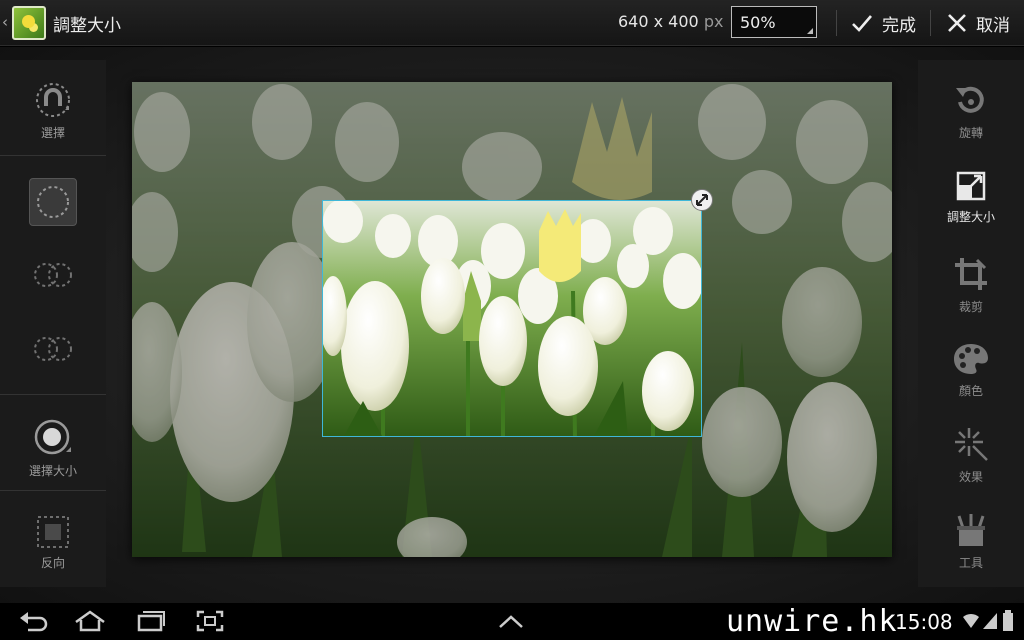 The height and width of the screenshot is (640, 1024). Describe the element at coordinates (90, 621) in the screenshot. I see `home-icon` at that location.